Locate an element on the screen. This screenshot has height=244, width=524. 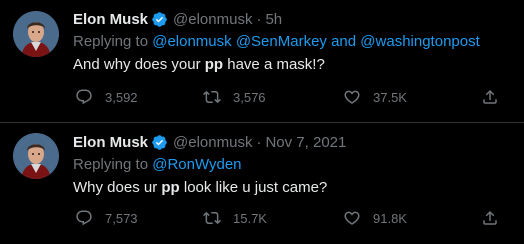
reply-button: 7,573 is located at coordinates (106, 218).